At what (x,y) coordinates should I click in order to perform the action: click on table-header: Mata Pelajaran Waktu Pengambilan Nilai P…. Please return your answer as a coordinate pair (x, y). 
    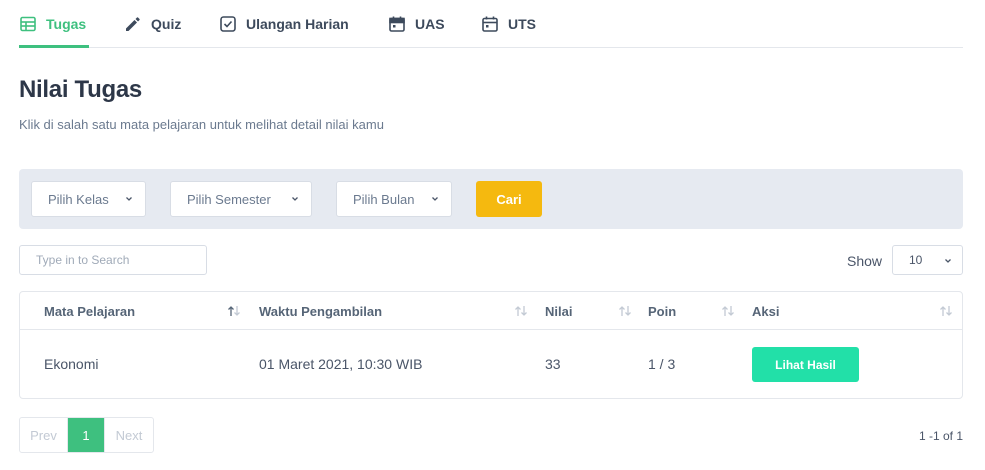
    Looking at the image, I should click on (491, 311).